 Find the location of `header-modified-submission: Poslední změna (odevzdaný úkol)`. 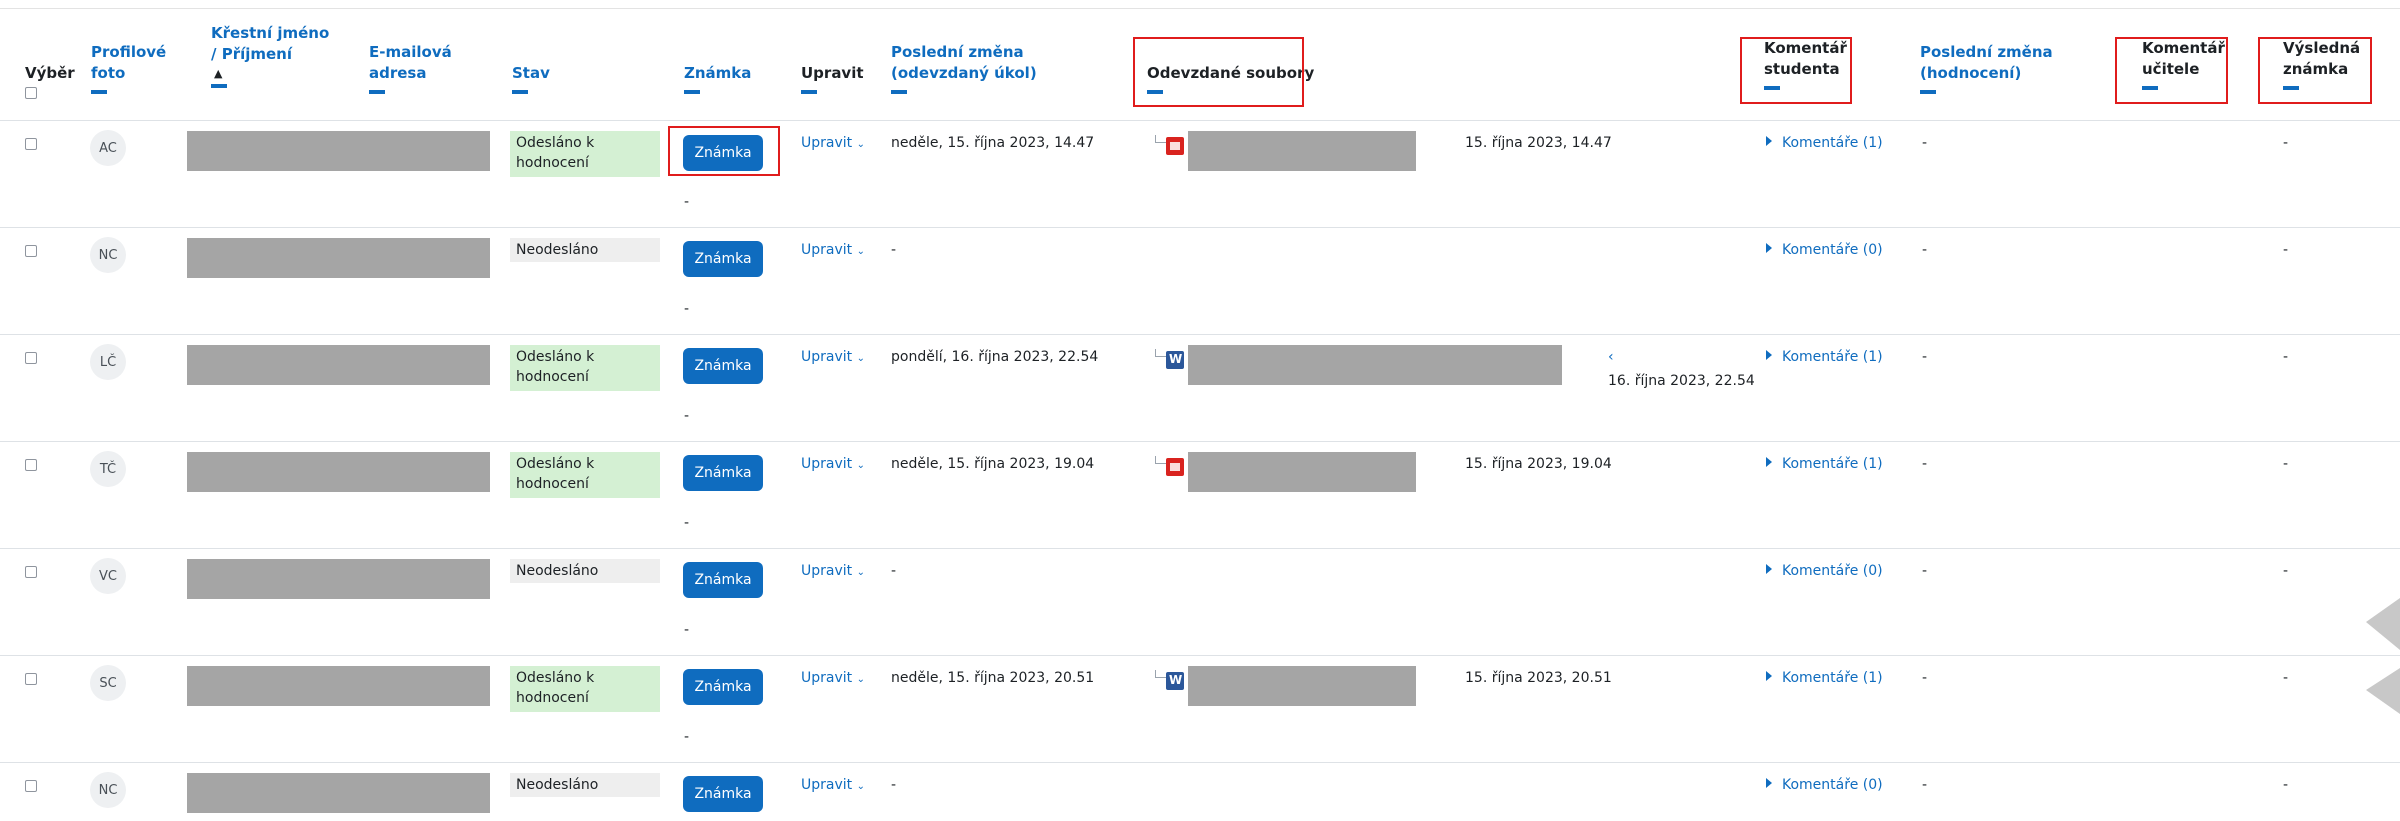

header-modified-submission: Poslední změna (odevzdaný úkol) is located at coordinates (1001, 68).